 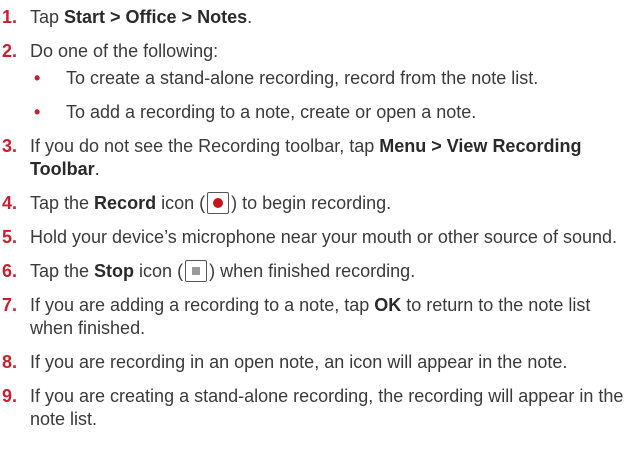 I want to click on stop-icon, so click(x=196, y=271).